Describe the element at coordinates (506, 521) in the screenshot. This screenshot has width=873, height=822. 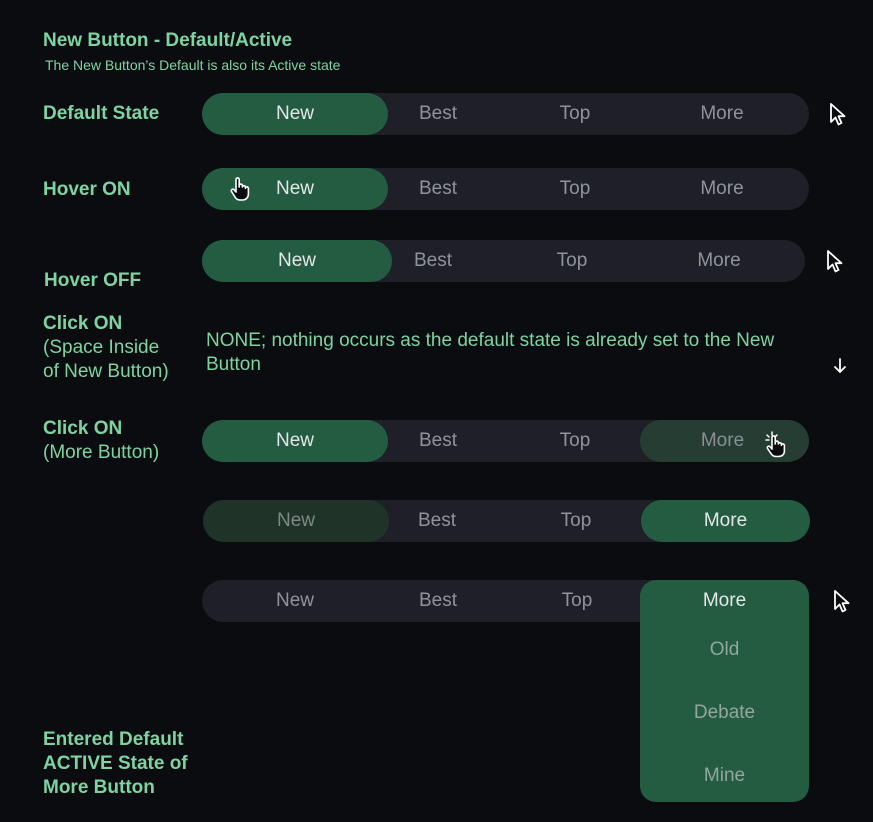
I see `tab-bar-more-active: New Best Top More` at that location.